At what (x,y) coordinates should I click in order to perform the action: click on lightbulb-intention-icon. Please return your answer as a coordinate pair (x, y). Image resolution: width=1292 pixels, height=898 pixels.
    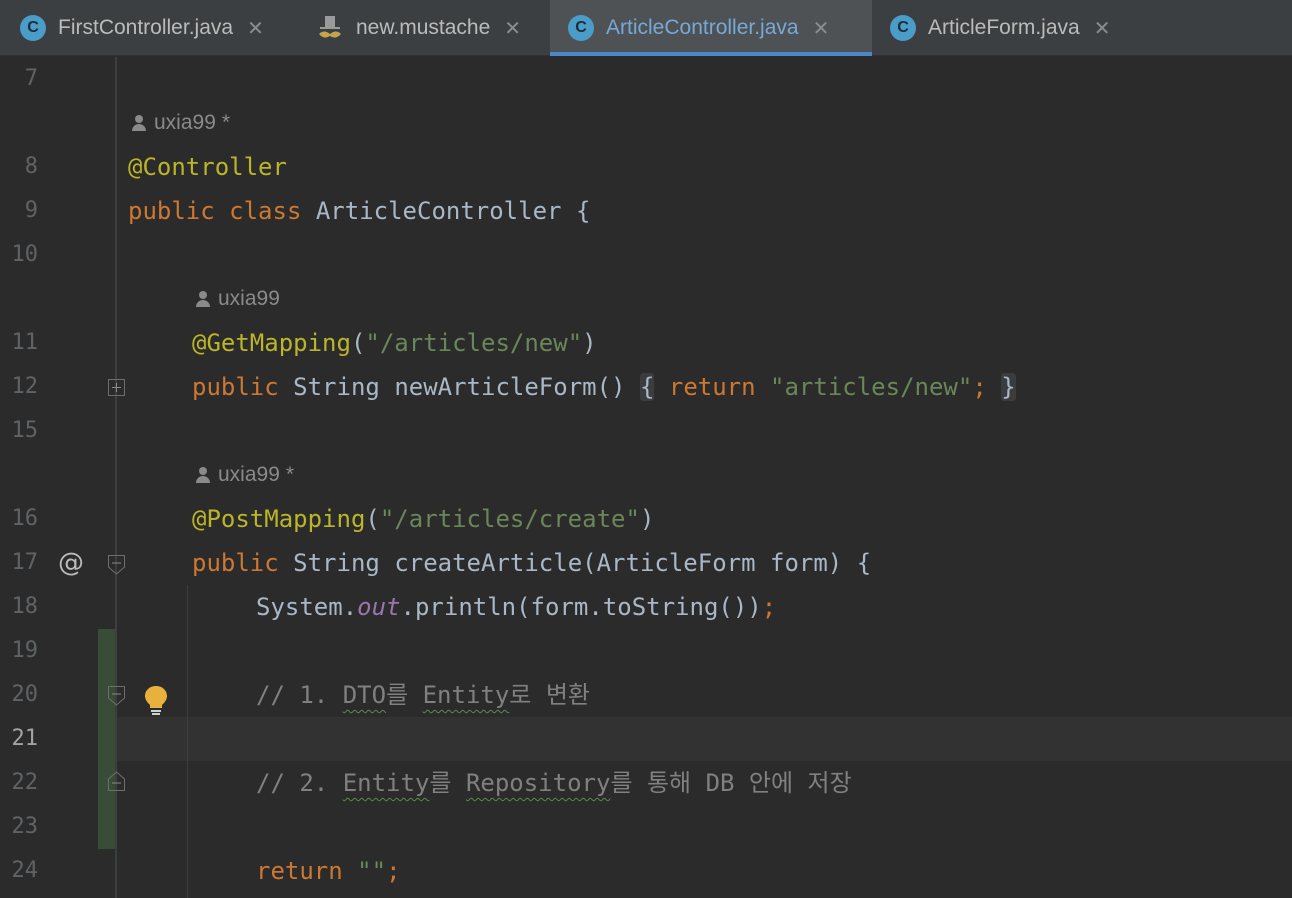
    Looking at the image, I should click on (156, 700).